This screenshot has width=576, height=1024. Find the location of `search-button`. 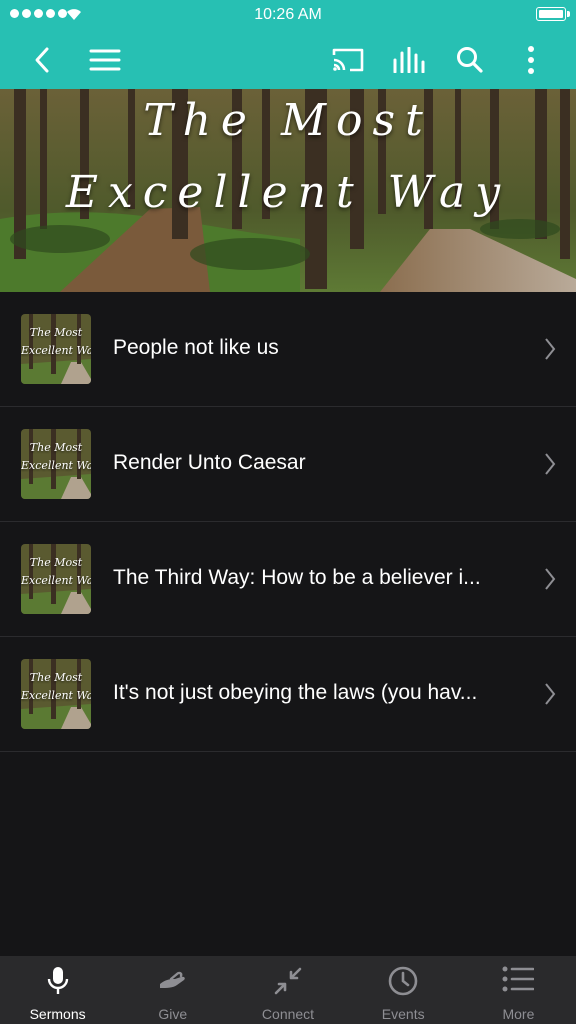

search-button is located at coordinates (470, 60).